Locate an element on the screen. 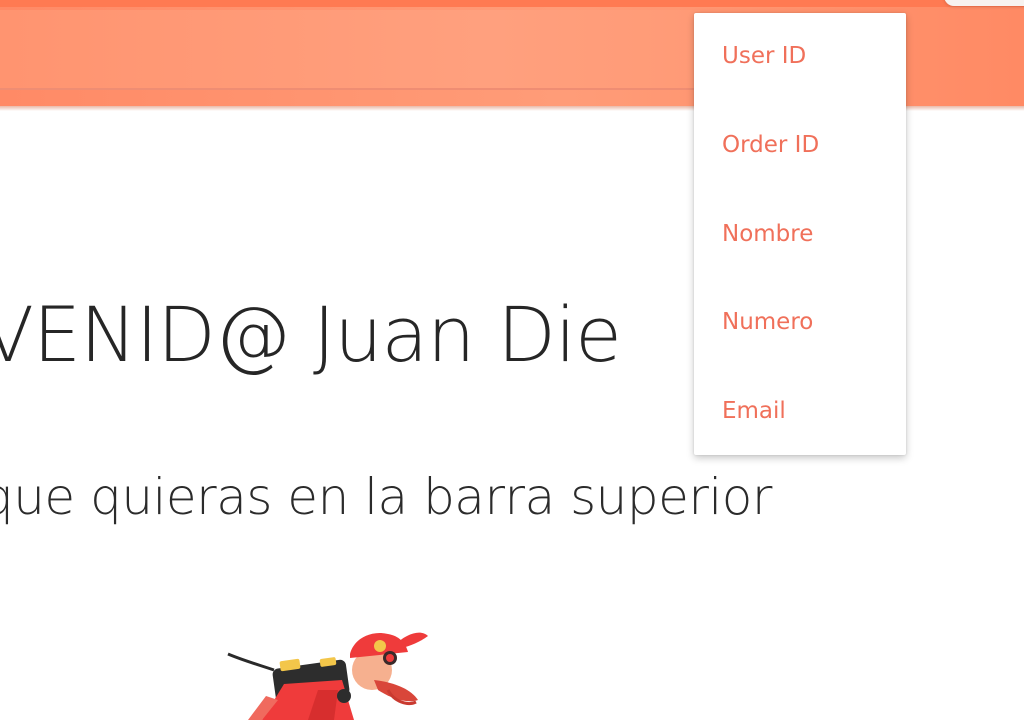  menu-item-order-id: Order ID is located at coordinates (800, 145).